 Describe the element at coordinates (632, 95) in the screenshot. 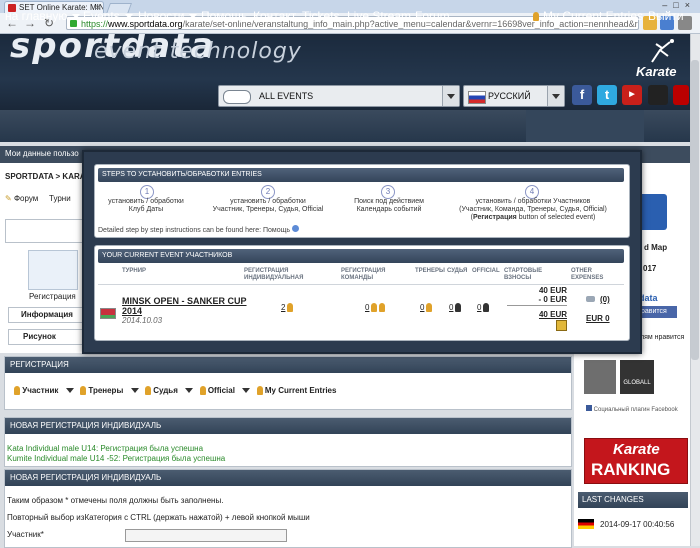

I see `youtube-icon: ▶` at that location.